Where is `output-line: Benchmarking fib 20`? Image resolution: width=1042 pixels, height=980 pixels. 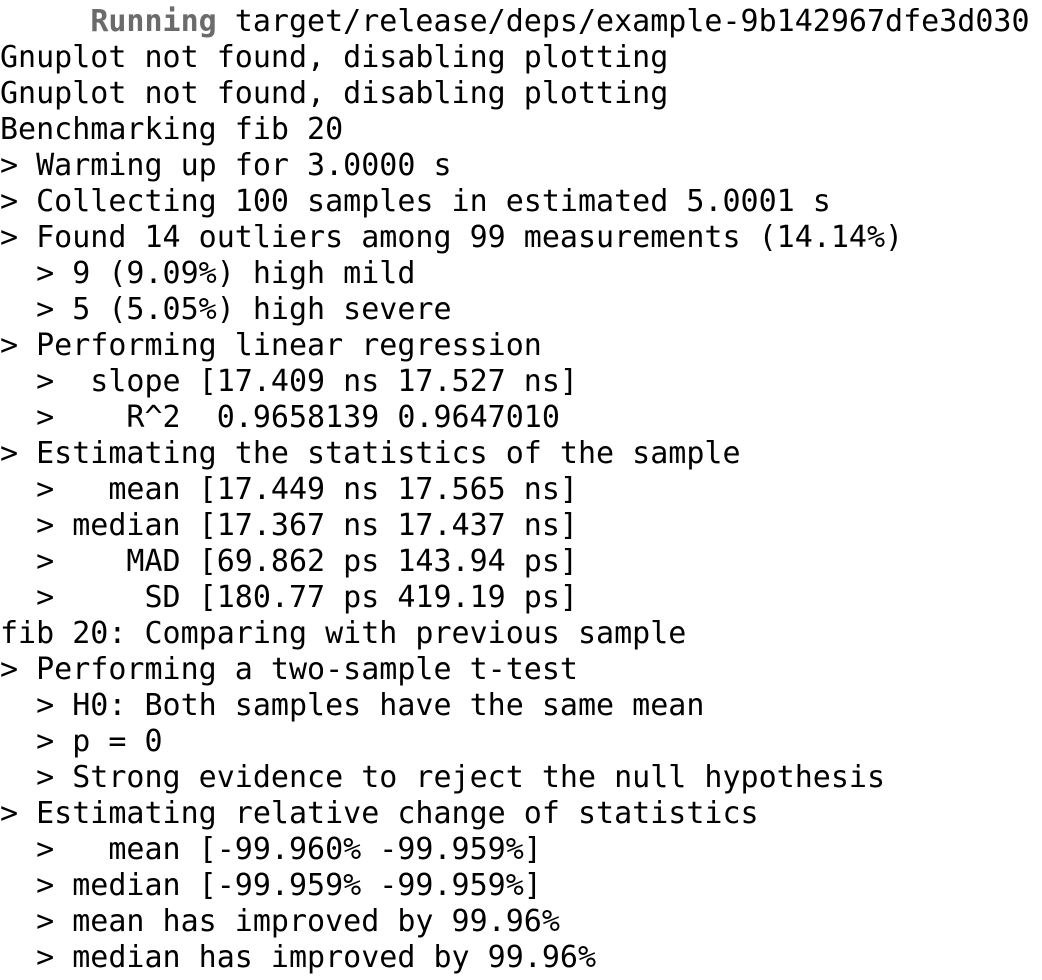
output-line: Benchmarking fib 20 is located at coordinates (172, 129).